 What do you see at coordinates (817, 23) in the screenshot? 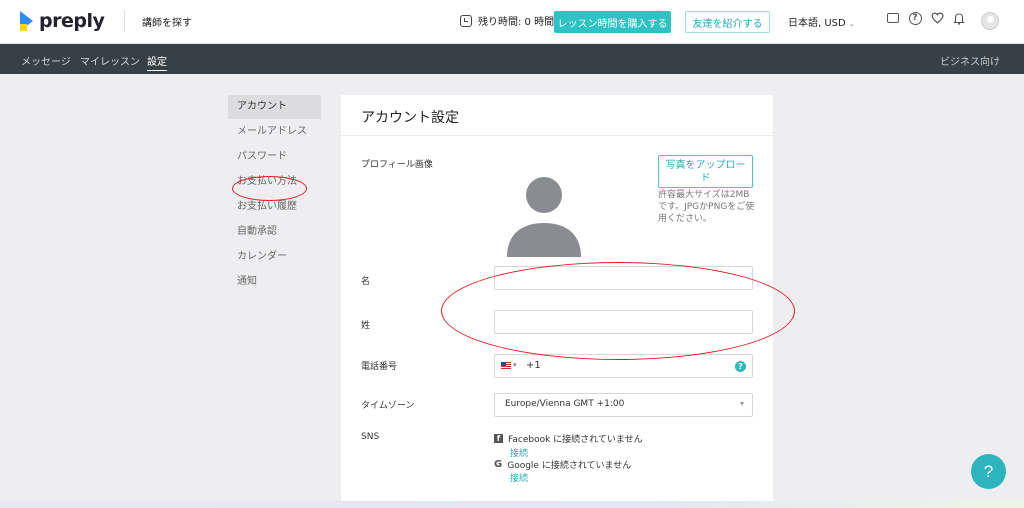
I see `language-currency-text: 日本語, USD` at bounding box center [817, 23].